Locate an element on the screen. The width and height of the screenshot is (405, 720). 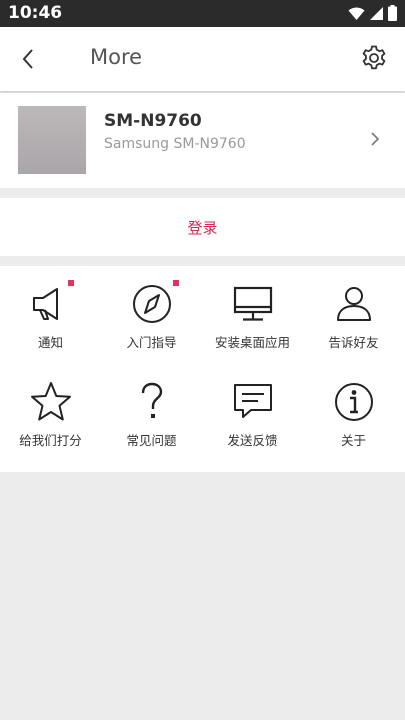
settings-button is located at coordinates (374, 58).